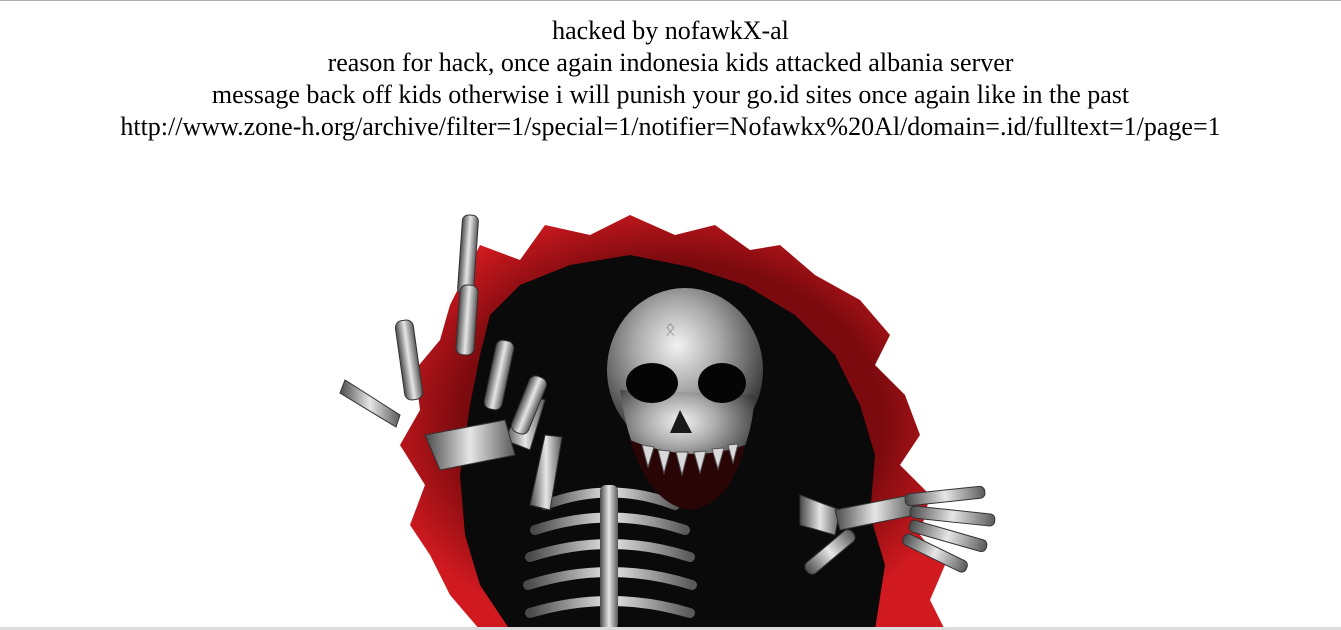 The height and width of the screenshot is (630, 1341). Describe the element at coordinates (609, 557) in the screenshot. I see `spine` at that location.